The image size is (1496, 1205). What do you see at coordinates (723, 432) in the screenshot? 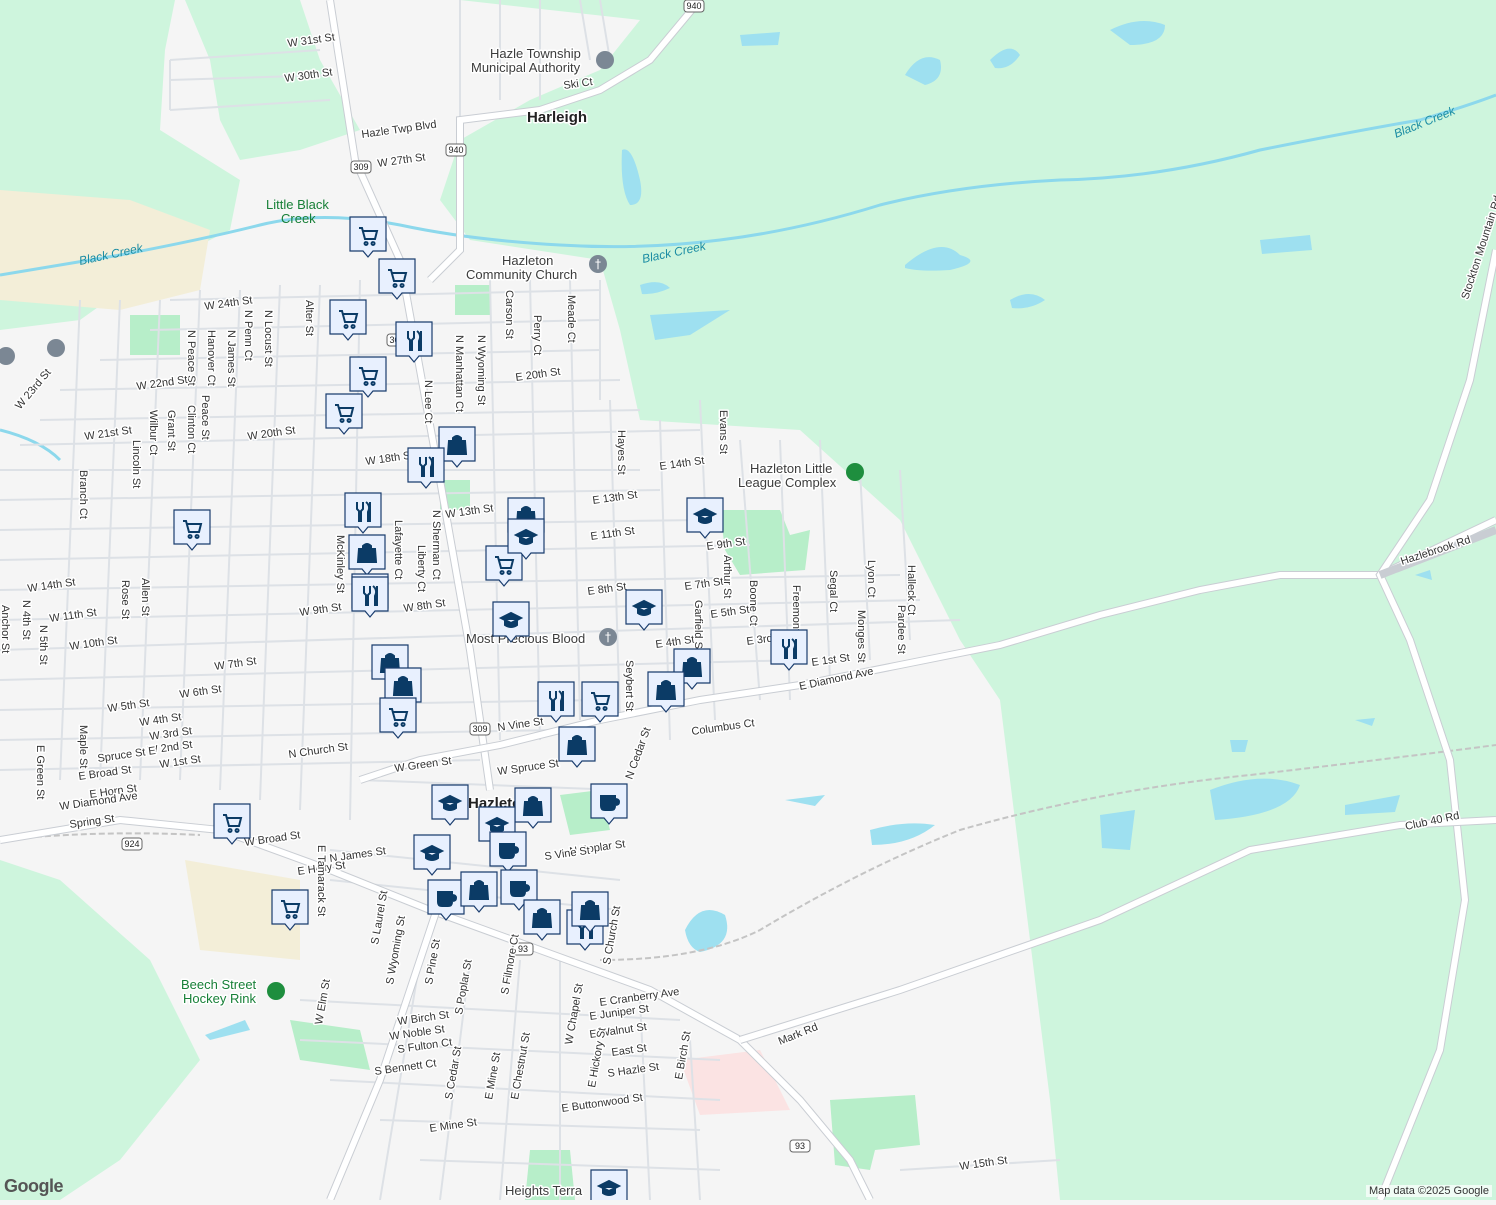
I see `street-label: Evans St` at bounding box center [723, 432].